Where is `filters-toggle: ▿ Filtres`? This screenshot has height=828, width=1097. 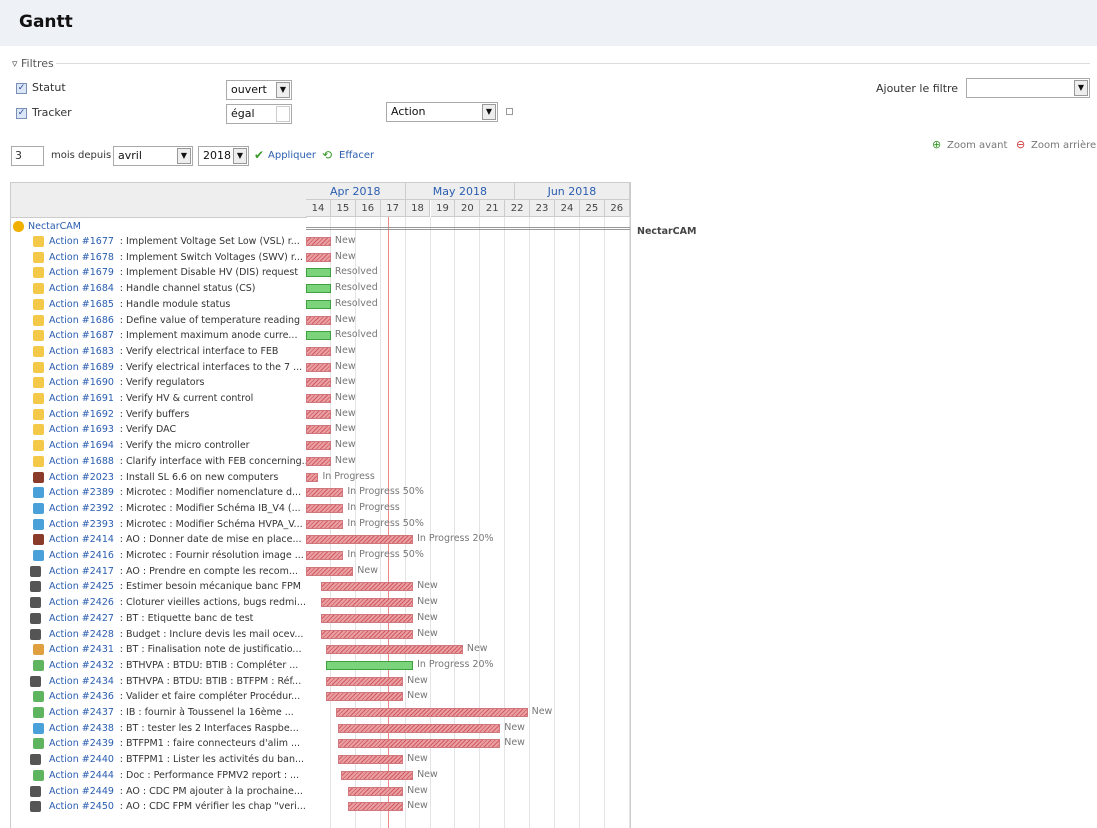
filters-toggle: ▿ Filtres is located at coordinates (33, 63).